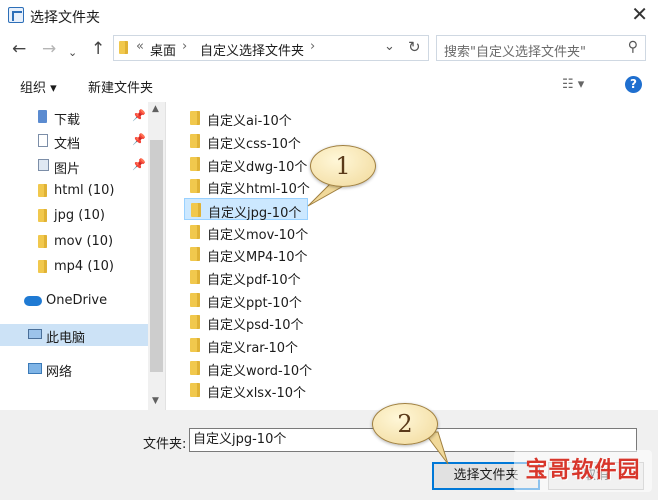 This screenshot has height=500, width=658. I want to click on folder-label: 文件夹:, so click(165, 444).